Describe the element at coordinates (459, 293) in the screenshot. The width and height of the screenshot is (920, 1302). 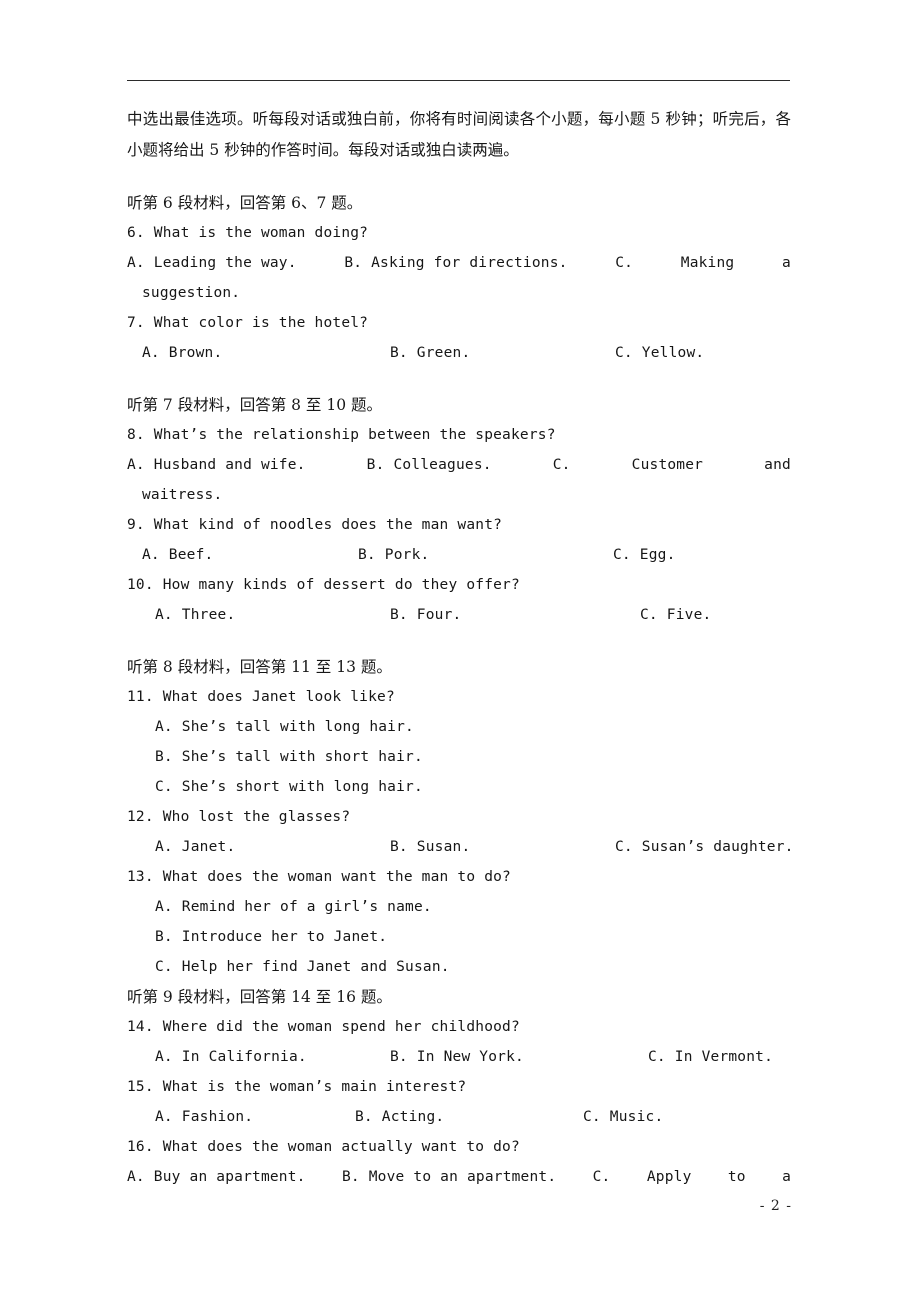
I see `option-6-c-continuation: suggestion.` at that location.